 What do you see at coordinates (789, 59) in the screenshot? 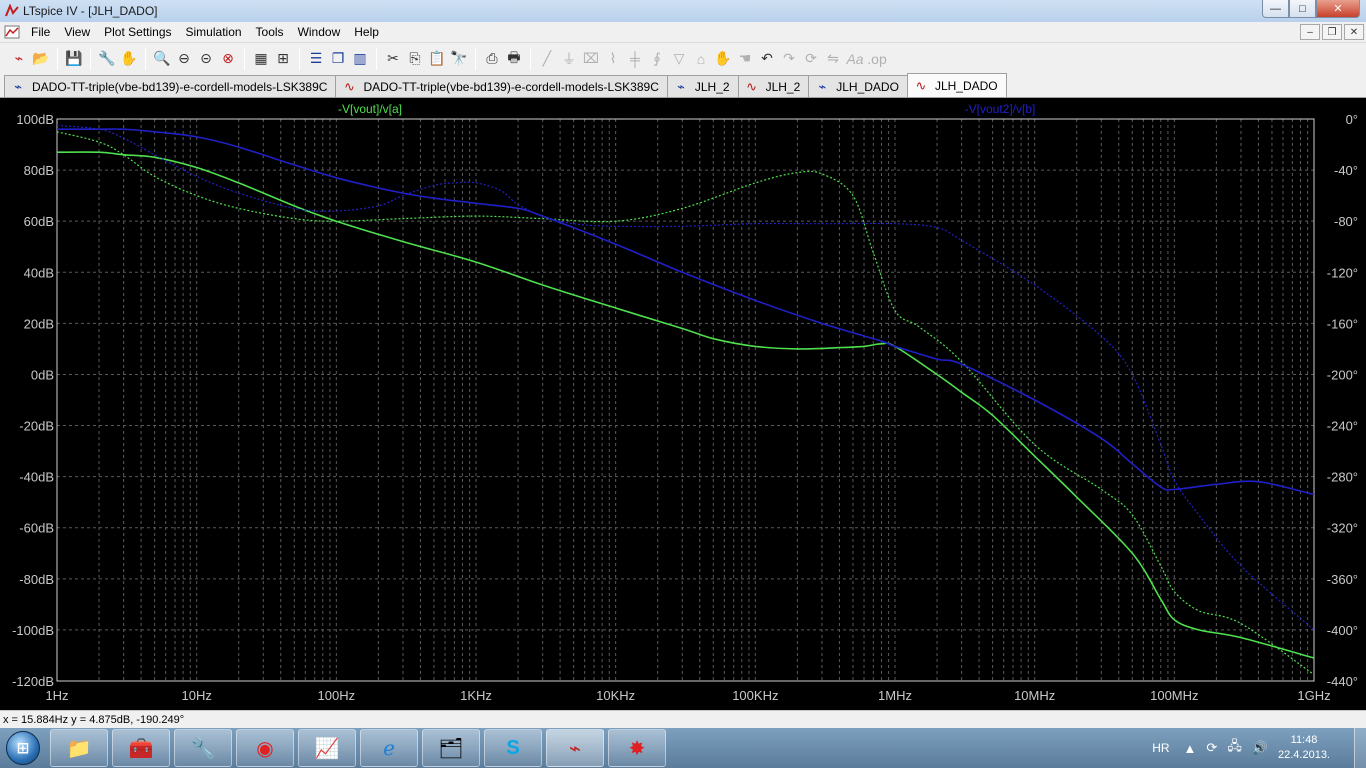
I see `redo-icon: ↷` at bounding box center [789, 59].